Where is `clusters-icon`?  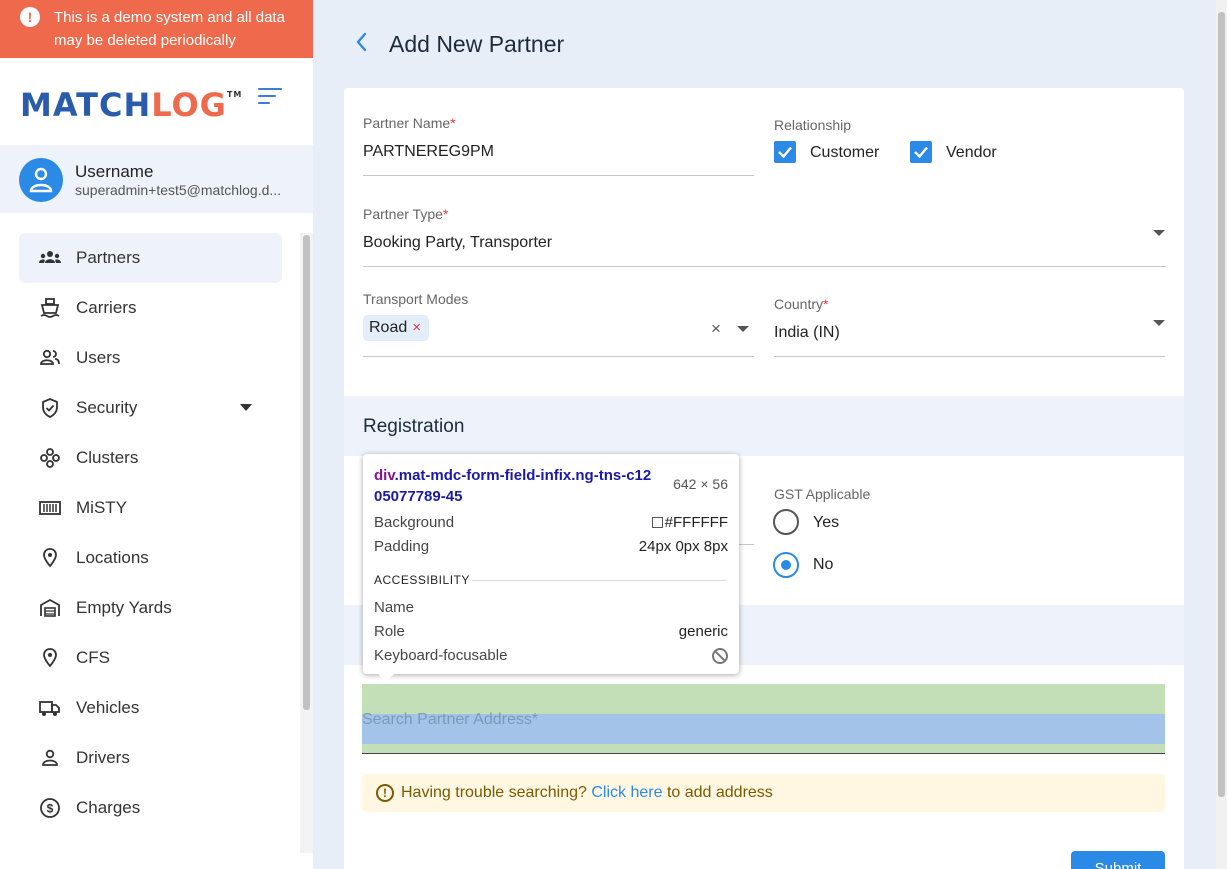 clusters-icon is located at coordinates (50, 458).